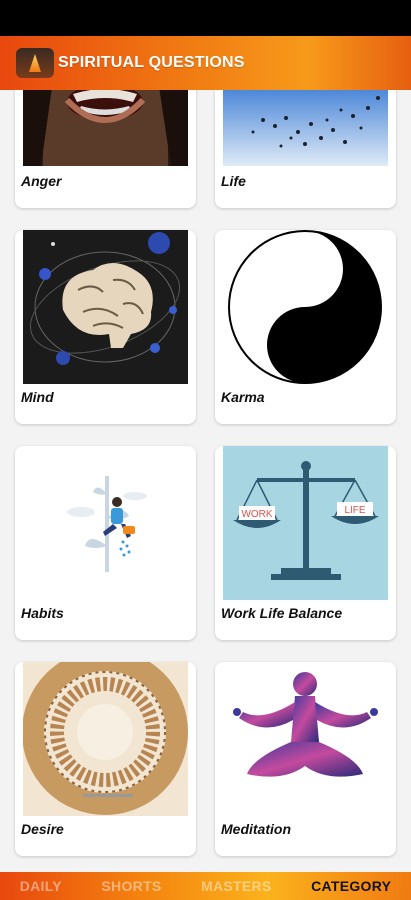 This screenshot has height=900, width=411. Describe the element at coordinates (105, 128) in the screenshot. I see `anger-image` at that location.